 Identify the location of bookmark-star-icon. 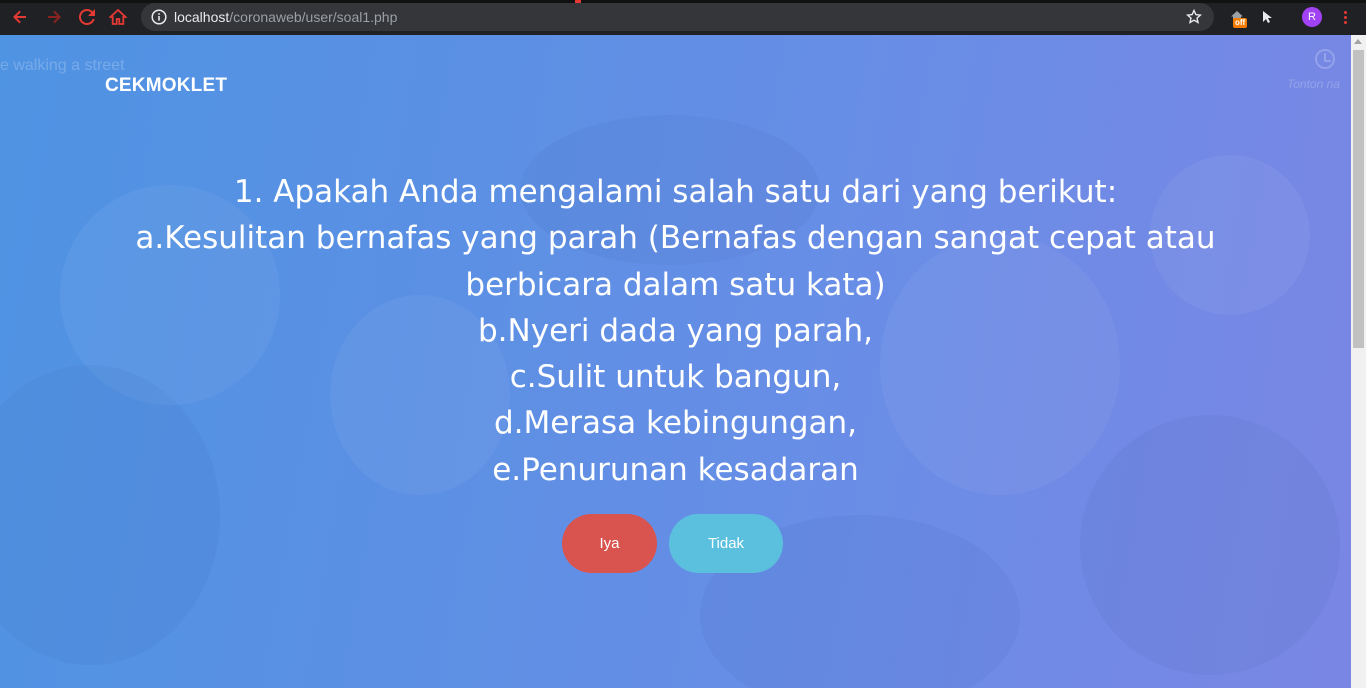
(1194, 17).